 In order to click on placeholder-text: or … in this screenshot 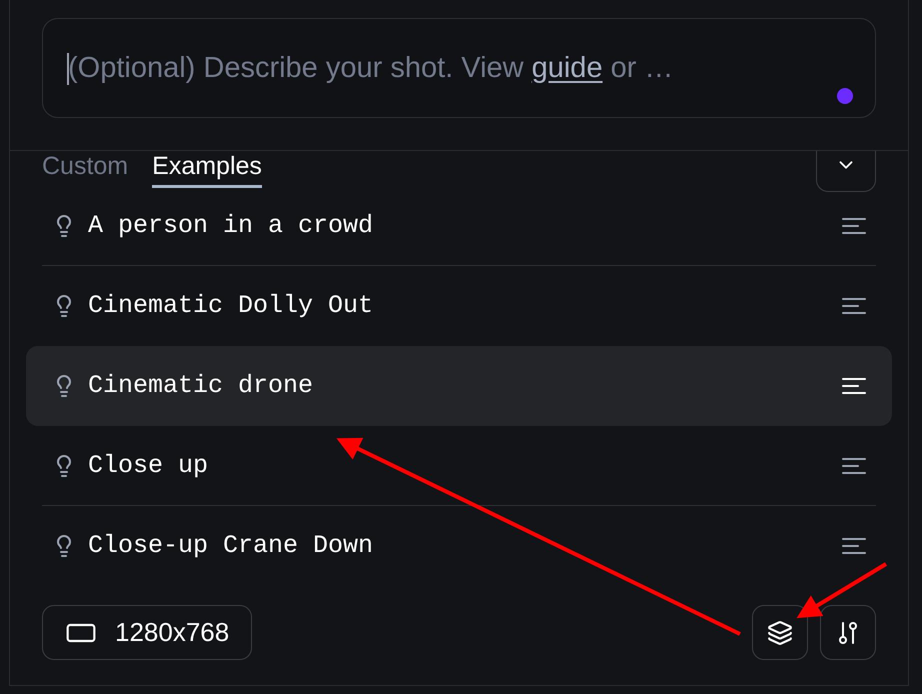, I will do `click(642, 68)`.